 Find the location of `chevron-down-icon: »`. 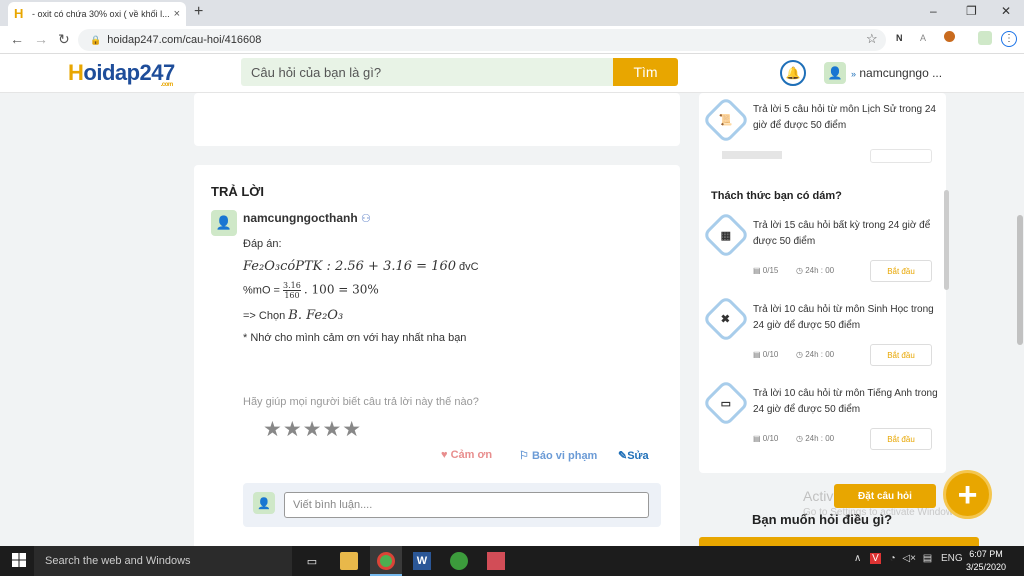

chevron-down-icon: » is located at coordinates (854, 74).